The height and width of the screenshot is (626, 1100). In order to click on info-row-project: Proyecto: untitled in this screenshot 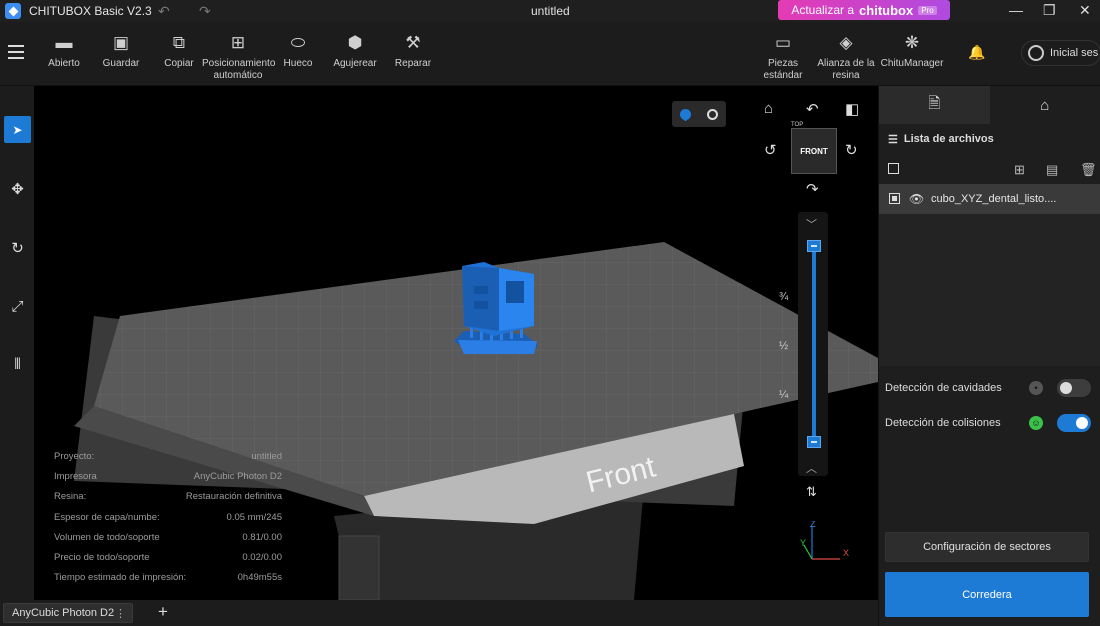, I will do `click(168, 456)`.